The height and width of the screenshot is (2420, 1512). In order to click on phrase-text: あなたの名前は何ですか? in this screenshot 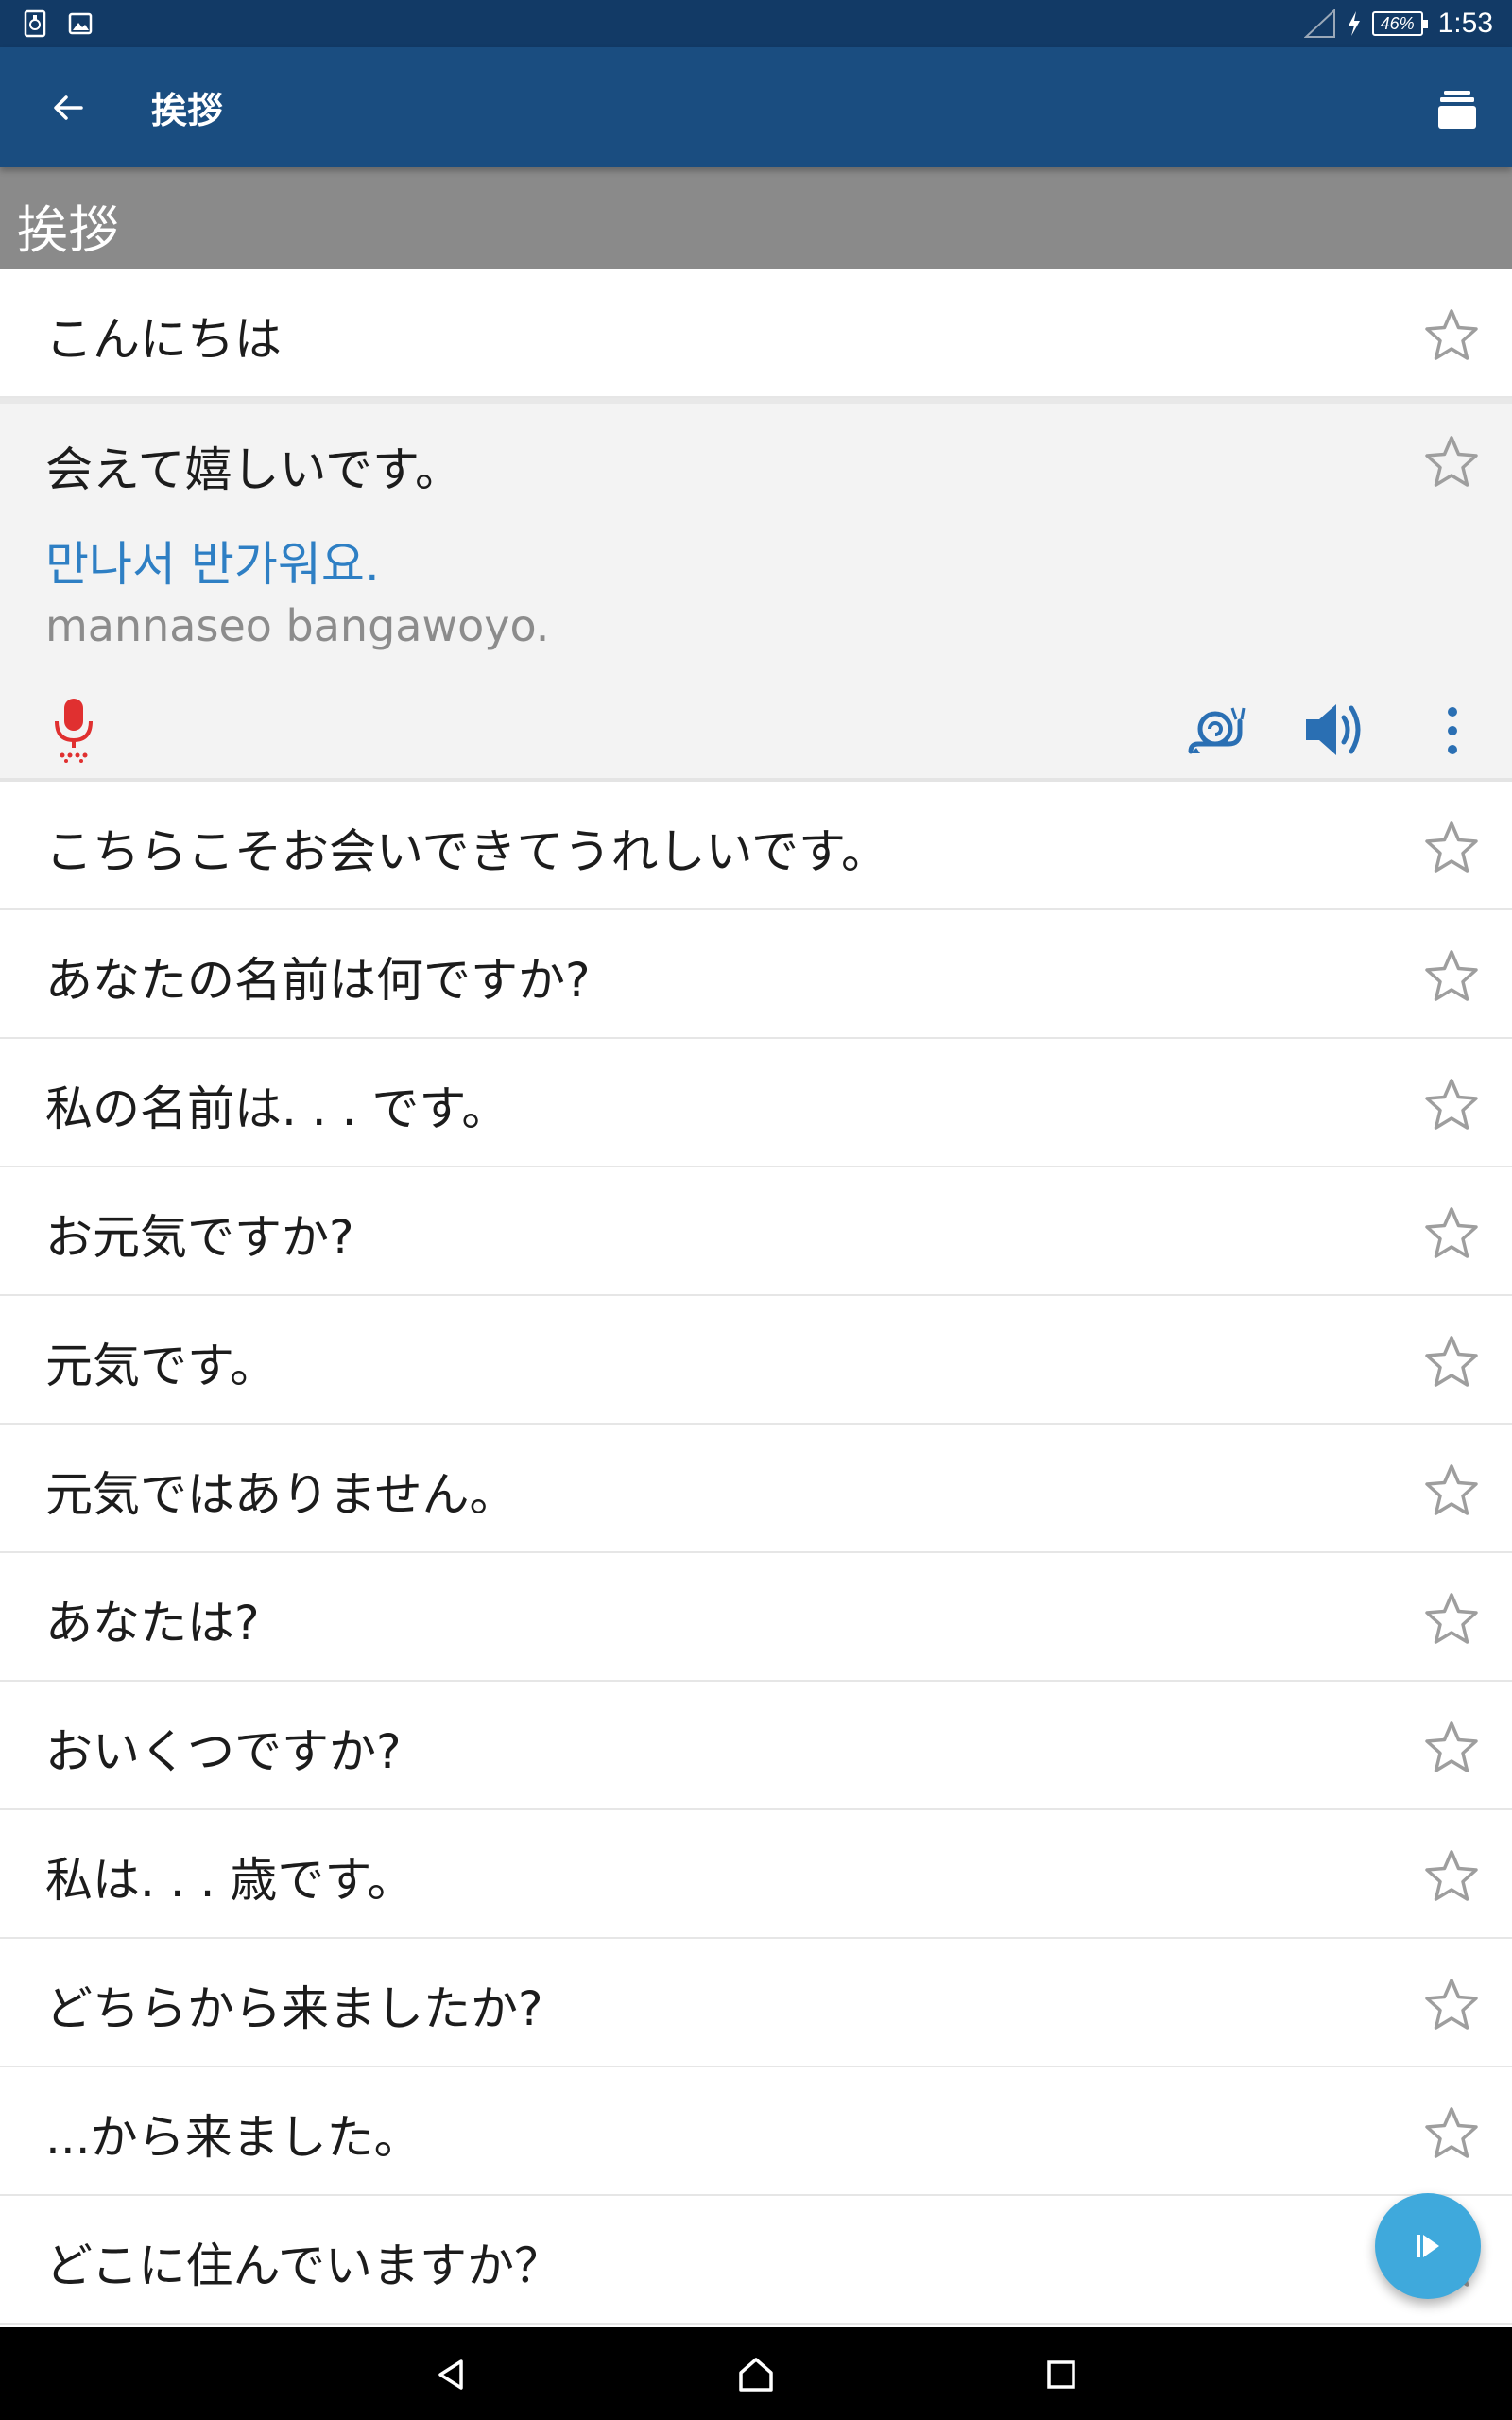, I will do `click(318, 980)`.